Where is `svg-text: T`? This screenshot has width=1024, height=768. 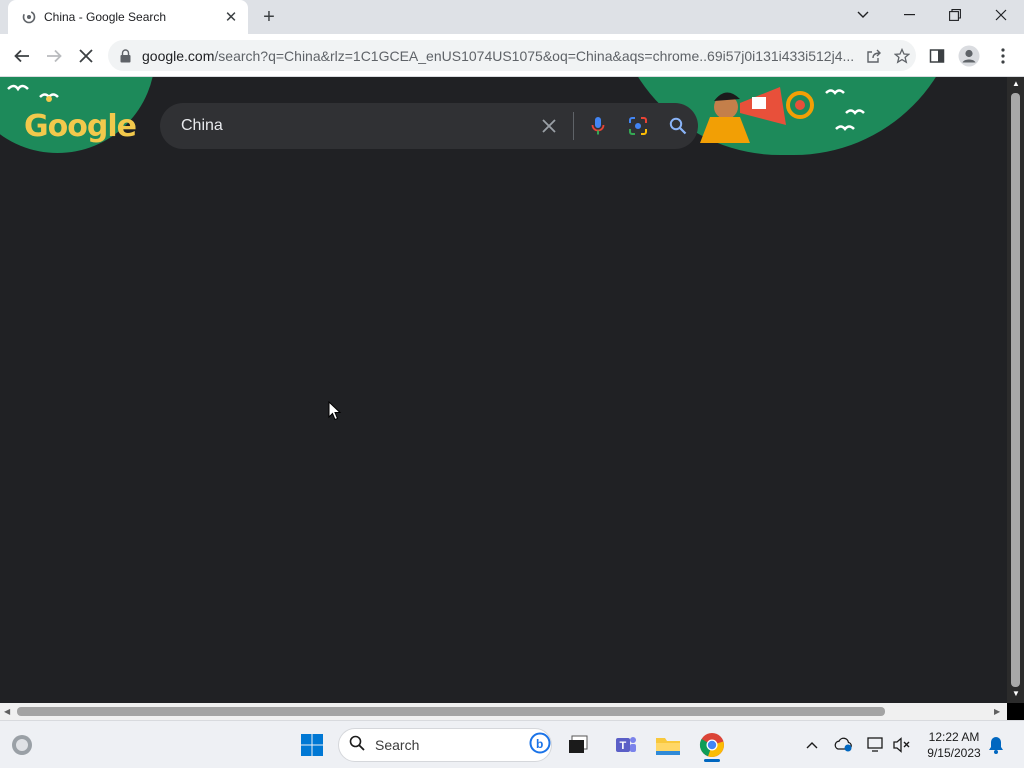 svg-text: T is located at coordinates (623, 746).